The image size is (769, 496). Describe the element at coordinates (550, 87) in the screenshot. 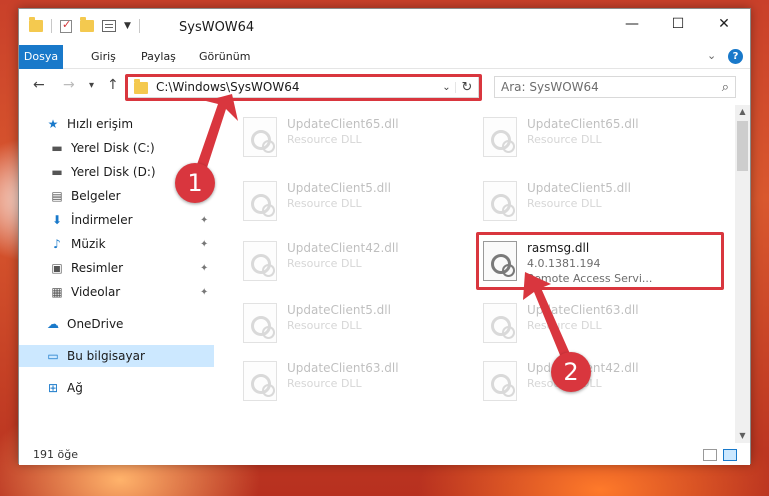

I see `search-input: Ara: SysWOW64` at that location.